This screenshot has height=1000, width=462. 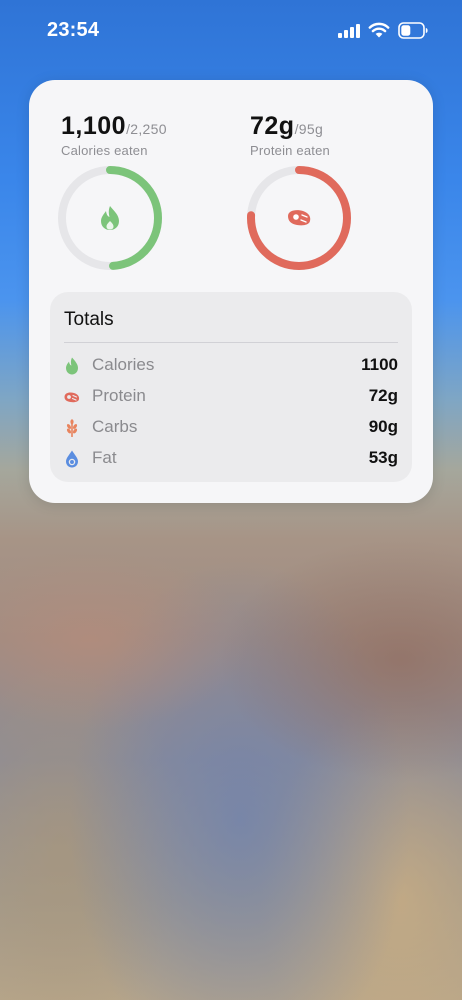 I want to click on protein-eaten-label: Protein eaten, so click(x=290, y=150).